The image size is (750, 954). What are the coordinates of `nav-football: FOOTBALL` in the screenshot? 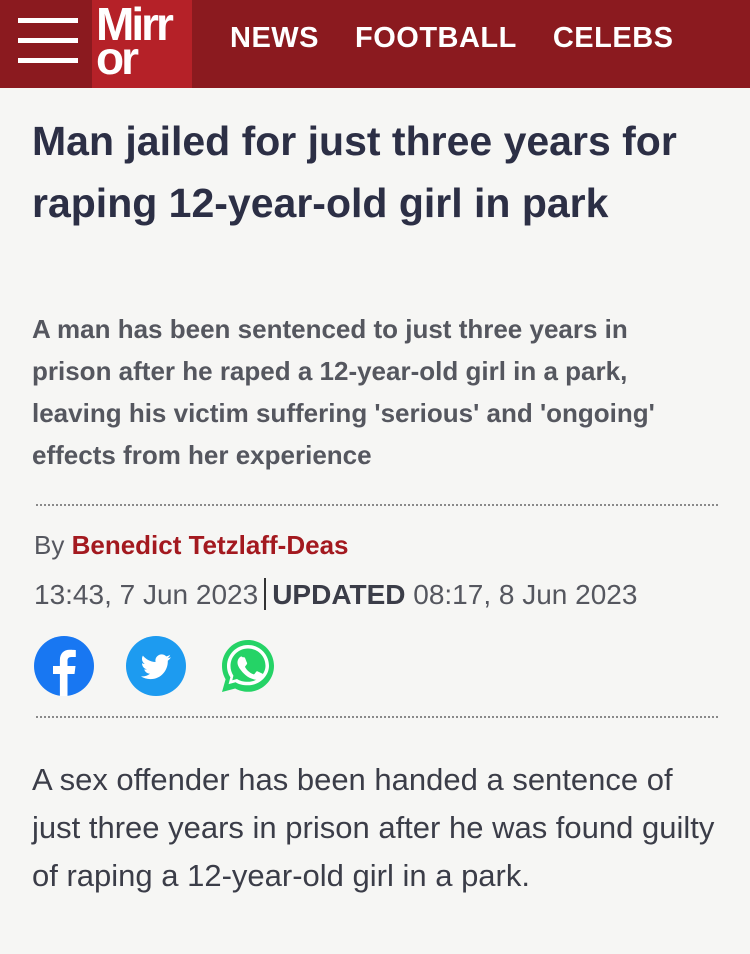 It's located at (436, 38).